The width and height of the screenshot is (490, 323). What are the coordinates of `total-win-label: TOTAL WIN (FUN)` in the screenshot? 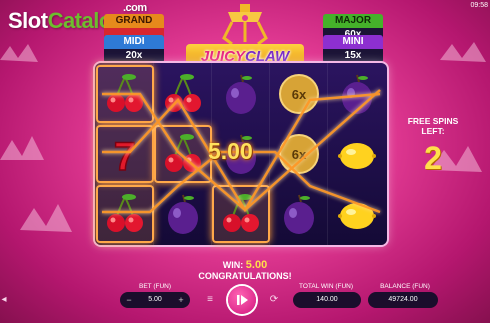 It's located at (326, 286).